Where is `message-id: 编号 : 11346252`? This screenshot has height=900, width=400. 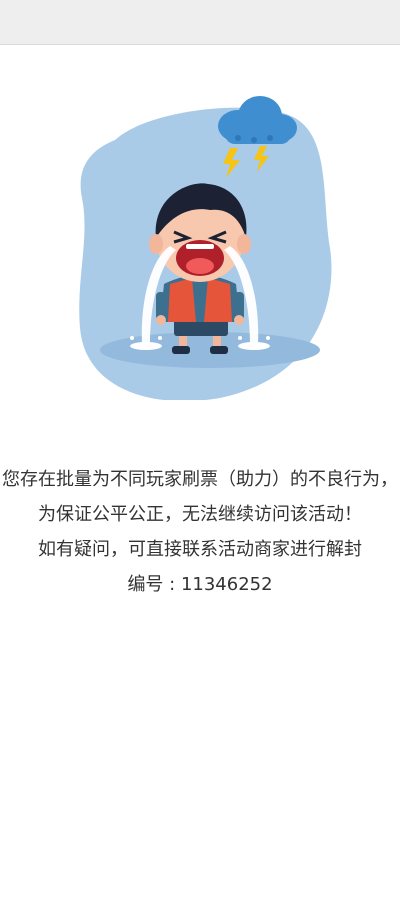
message-id: 编号 : 11346252 is located at coordinates (200, 584).